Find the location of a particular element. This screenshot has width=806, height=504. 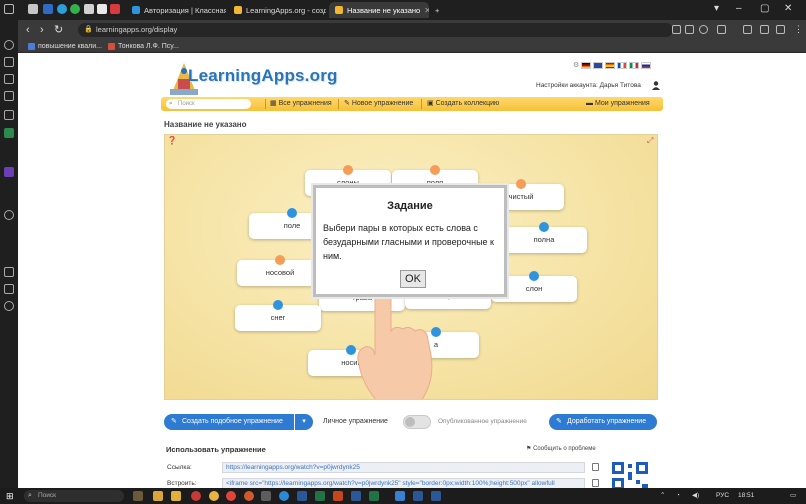

taskbar-app-word-icon is located at coordinates (302, 496).